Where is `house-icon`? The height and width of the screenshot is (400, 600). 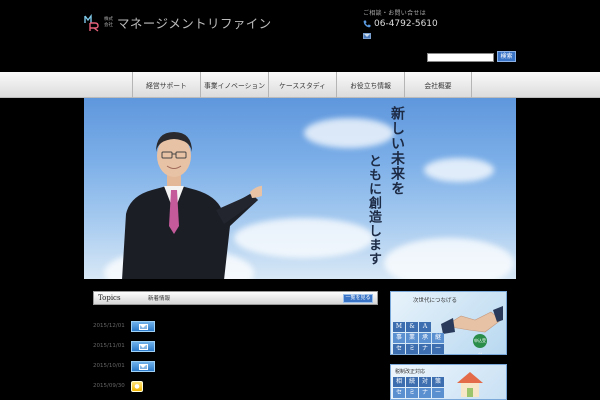 house-icon is located at coordinates (470, 384).